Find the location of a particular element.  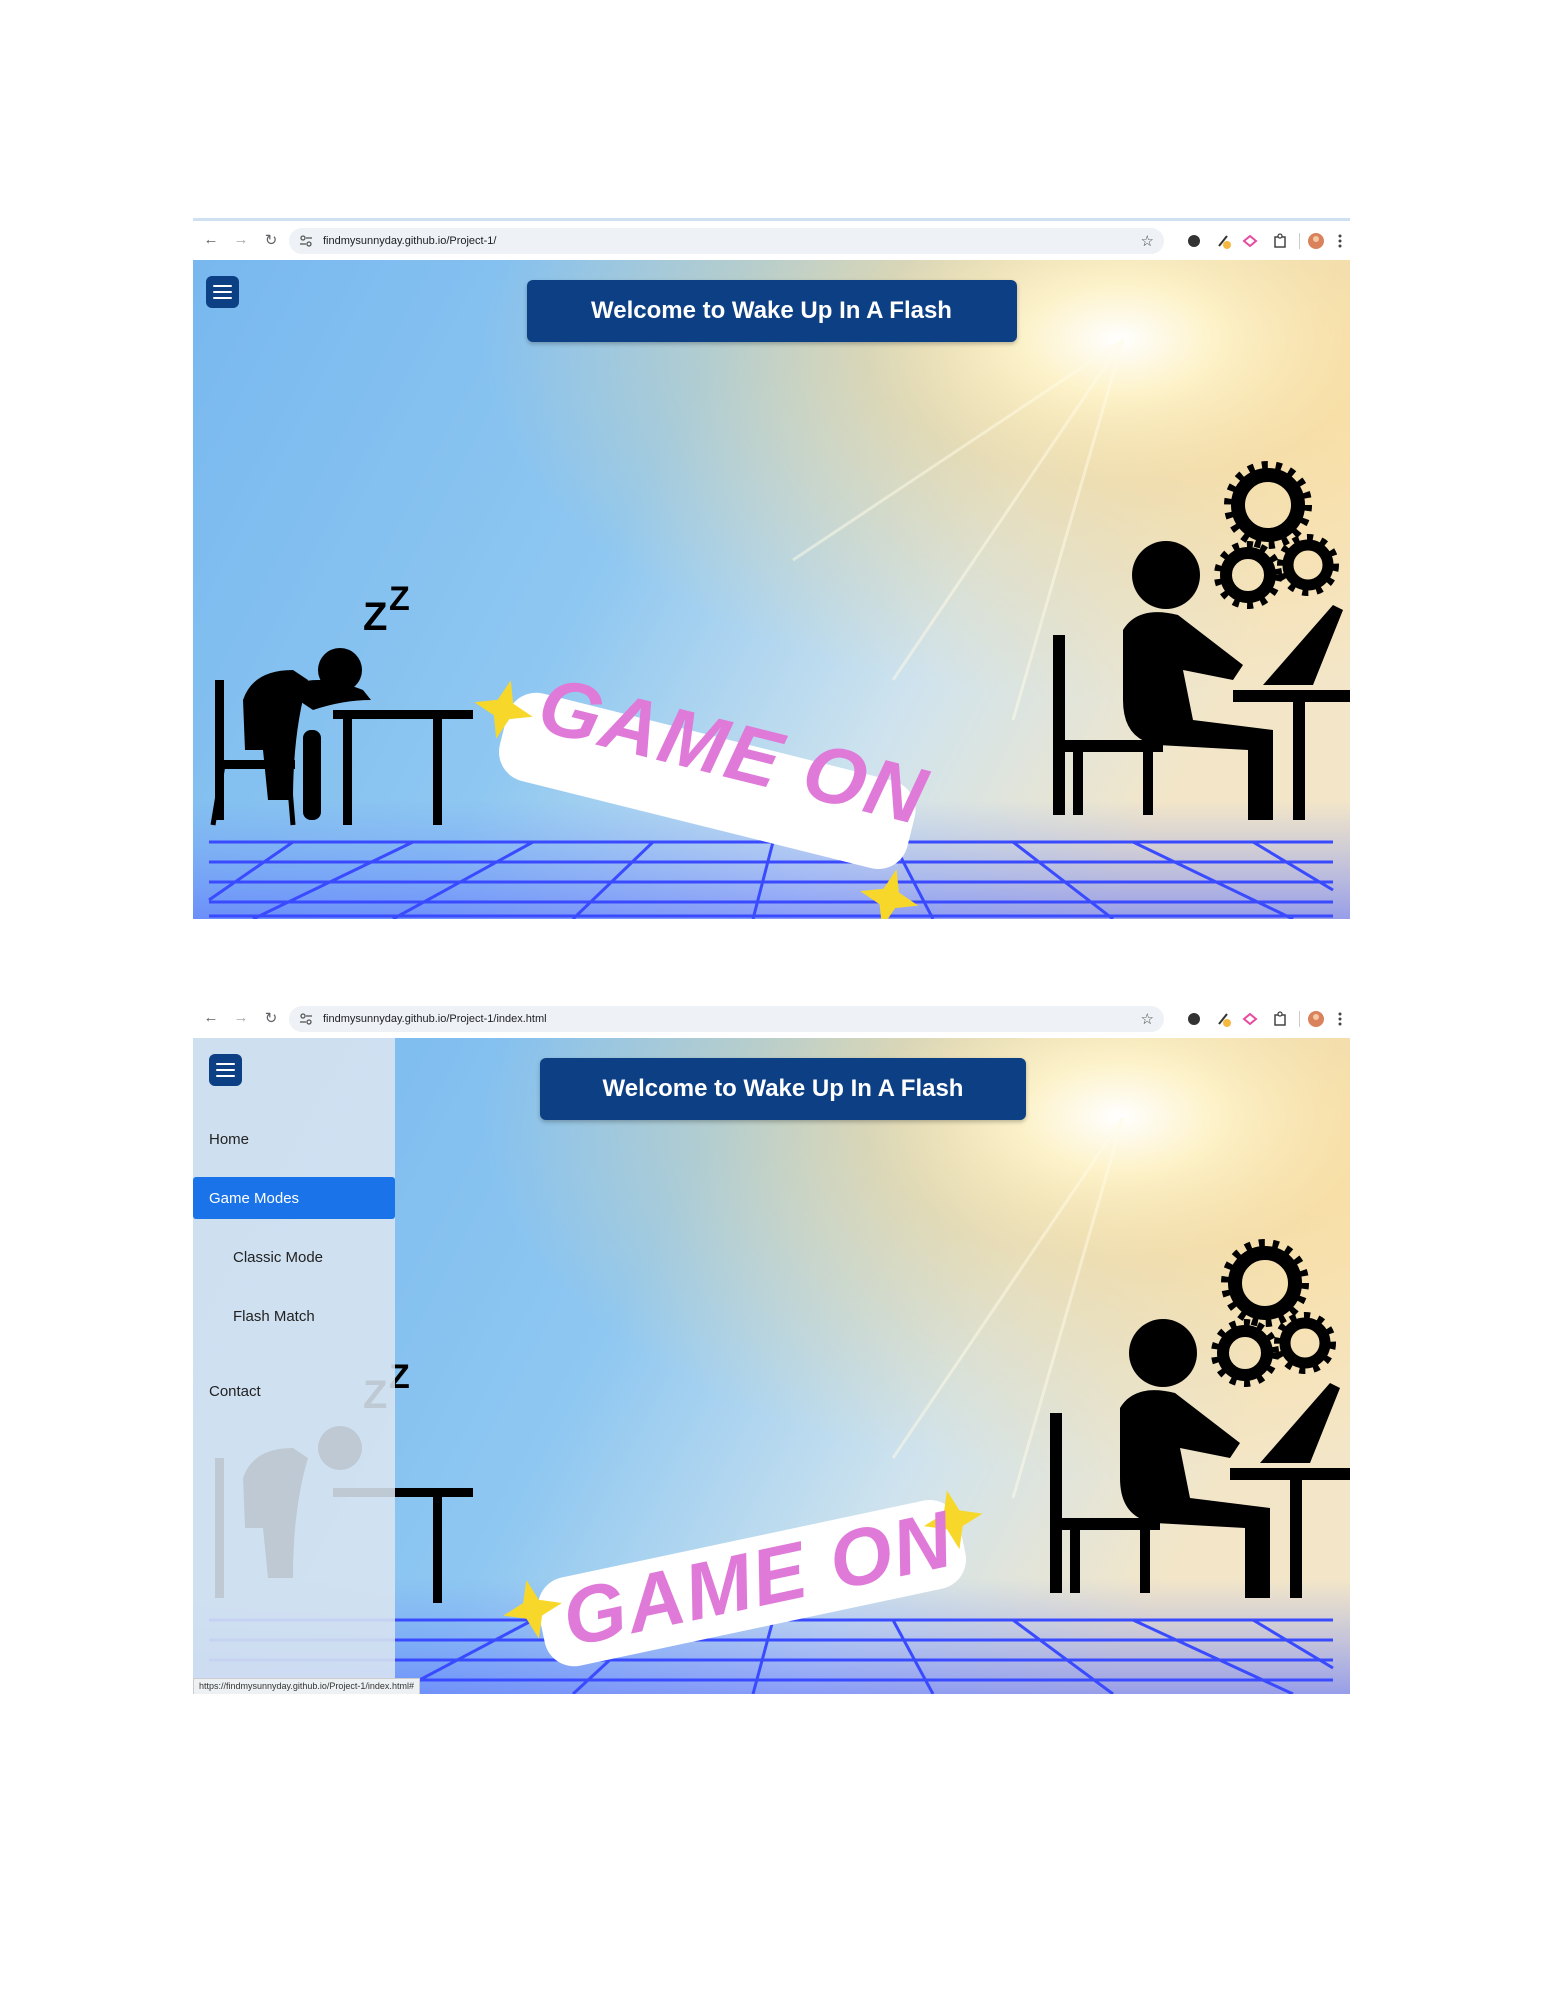

sidebar-item-home: Home is located at coordinates (294, 1139).